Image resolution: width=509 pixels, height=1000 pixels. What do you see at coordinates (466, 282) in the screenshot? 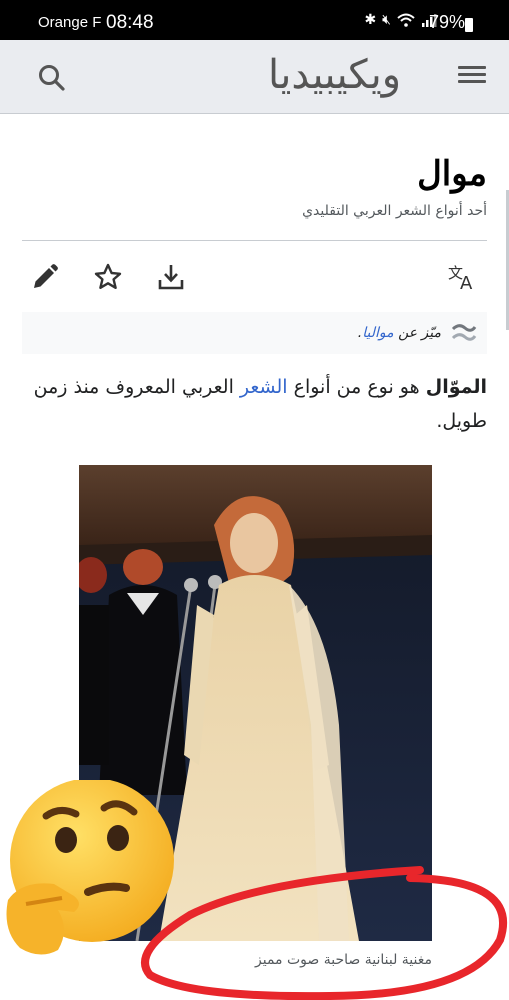
I see `svg-text: A` at bounding box center [466, 282].